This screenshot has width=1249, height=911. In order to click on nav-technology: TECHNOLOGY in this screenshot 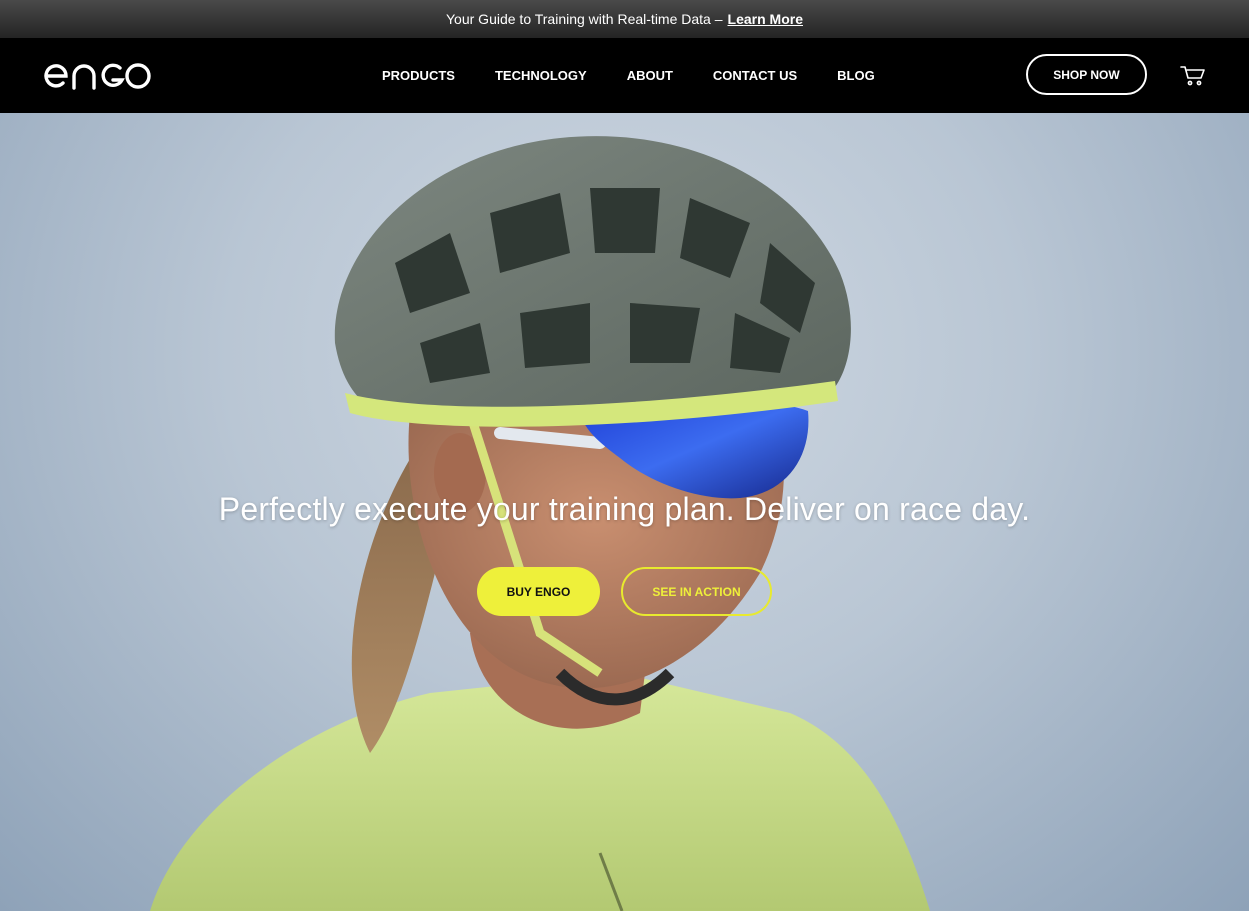, I will do `click(541, 75)`.